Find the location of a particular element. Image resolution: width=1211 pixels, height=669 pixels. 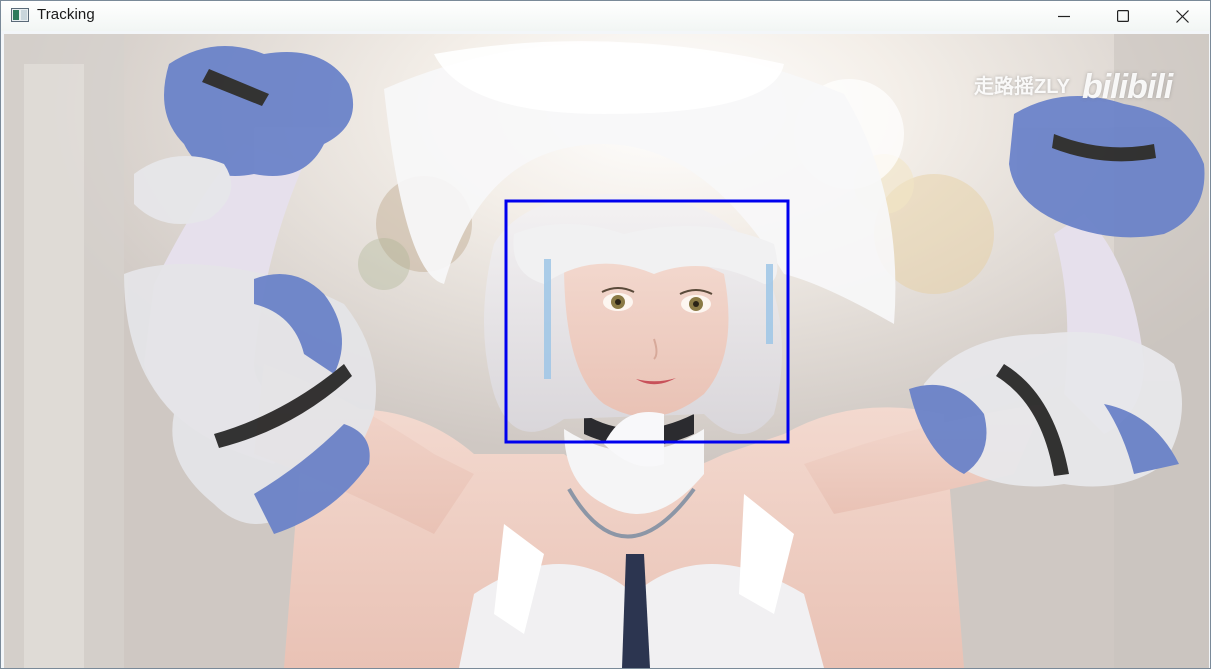

window-title: Tracking is located at coordinates (66, 14).